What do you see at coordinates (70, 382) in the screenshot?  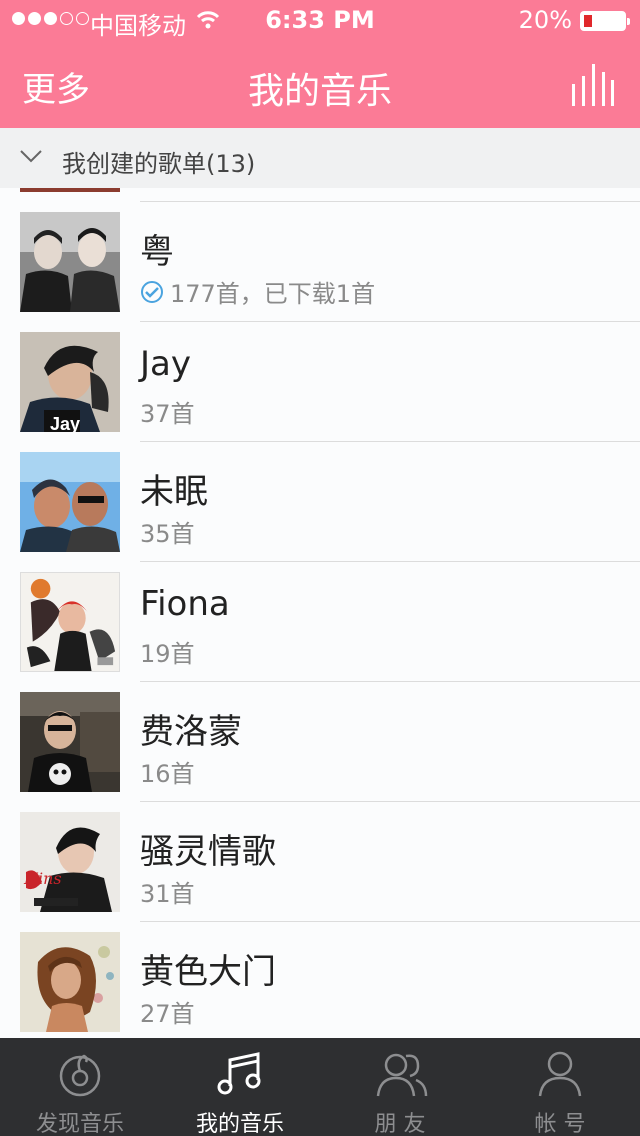 I see `playlist-cover: Jay` at bounding box center [70, 382].